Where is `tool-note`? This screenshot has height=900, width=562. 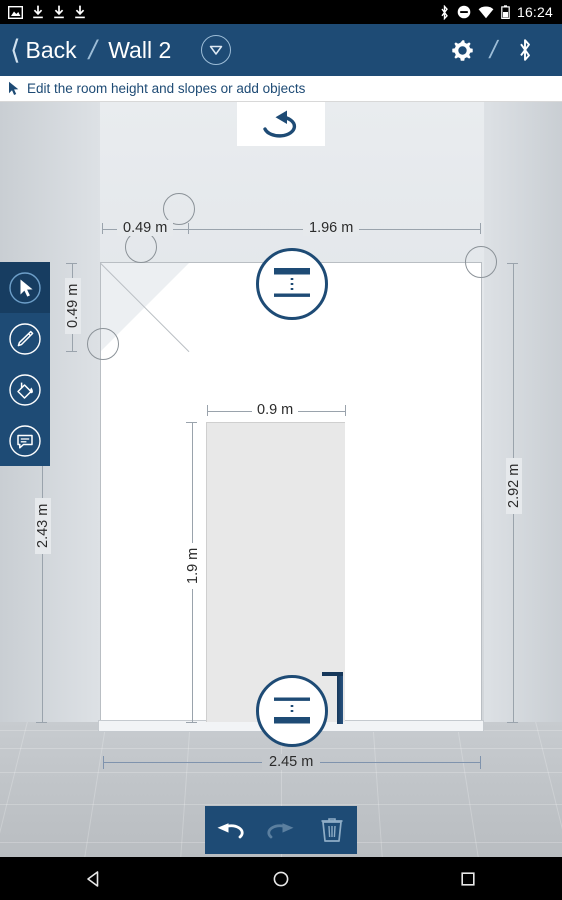
tool-note is located at coordinates (25, 440).